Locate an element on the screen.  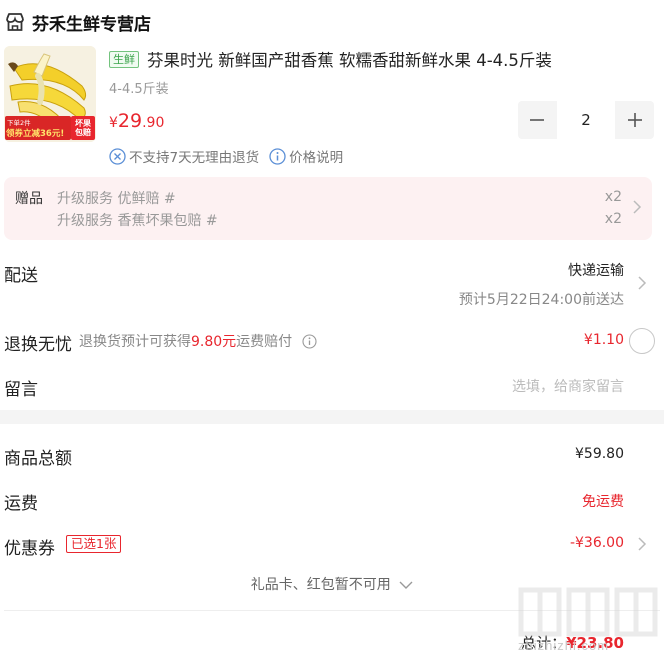
return-insurance-checkbox is located at coordinates (642, 341).